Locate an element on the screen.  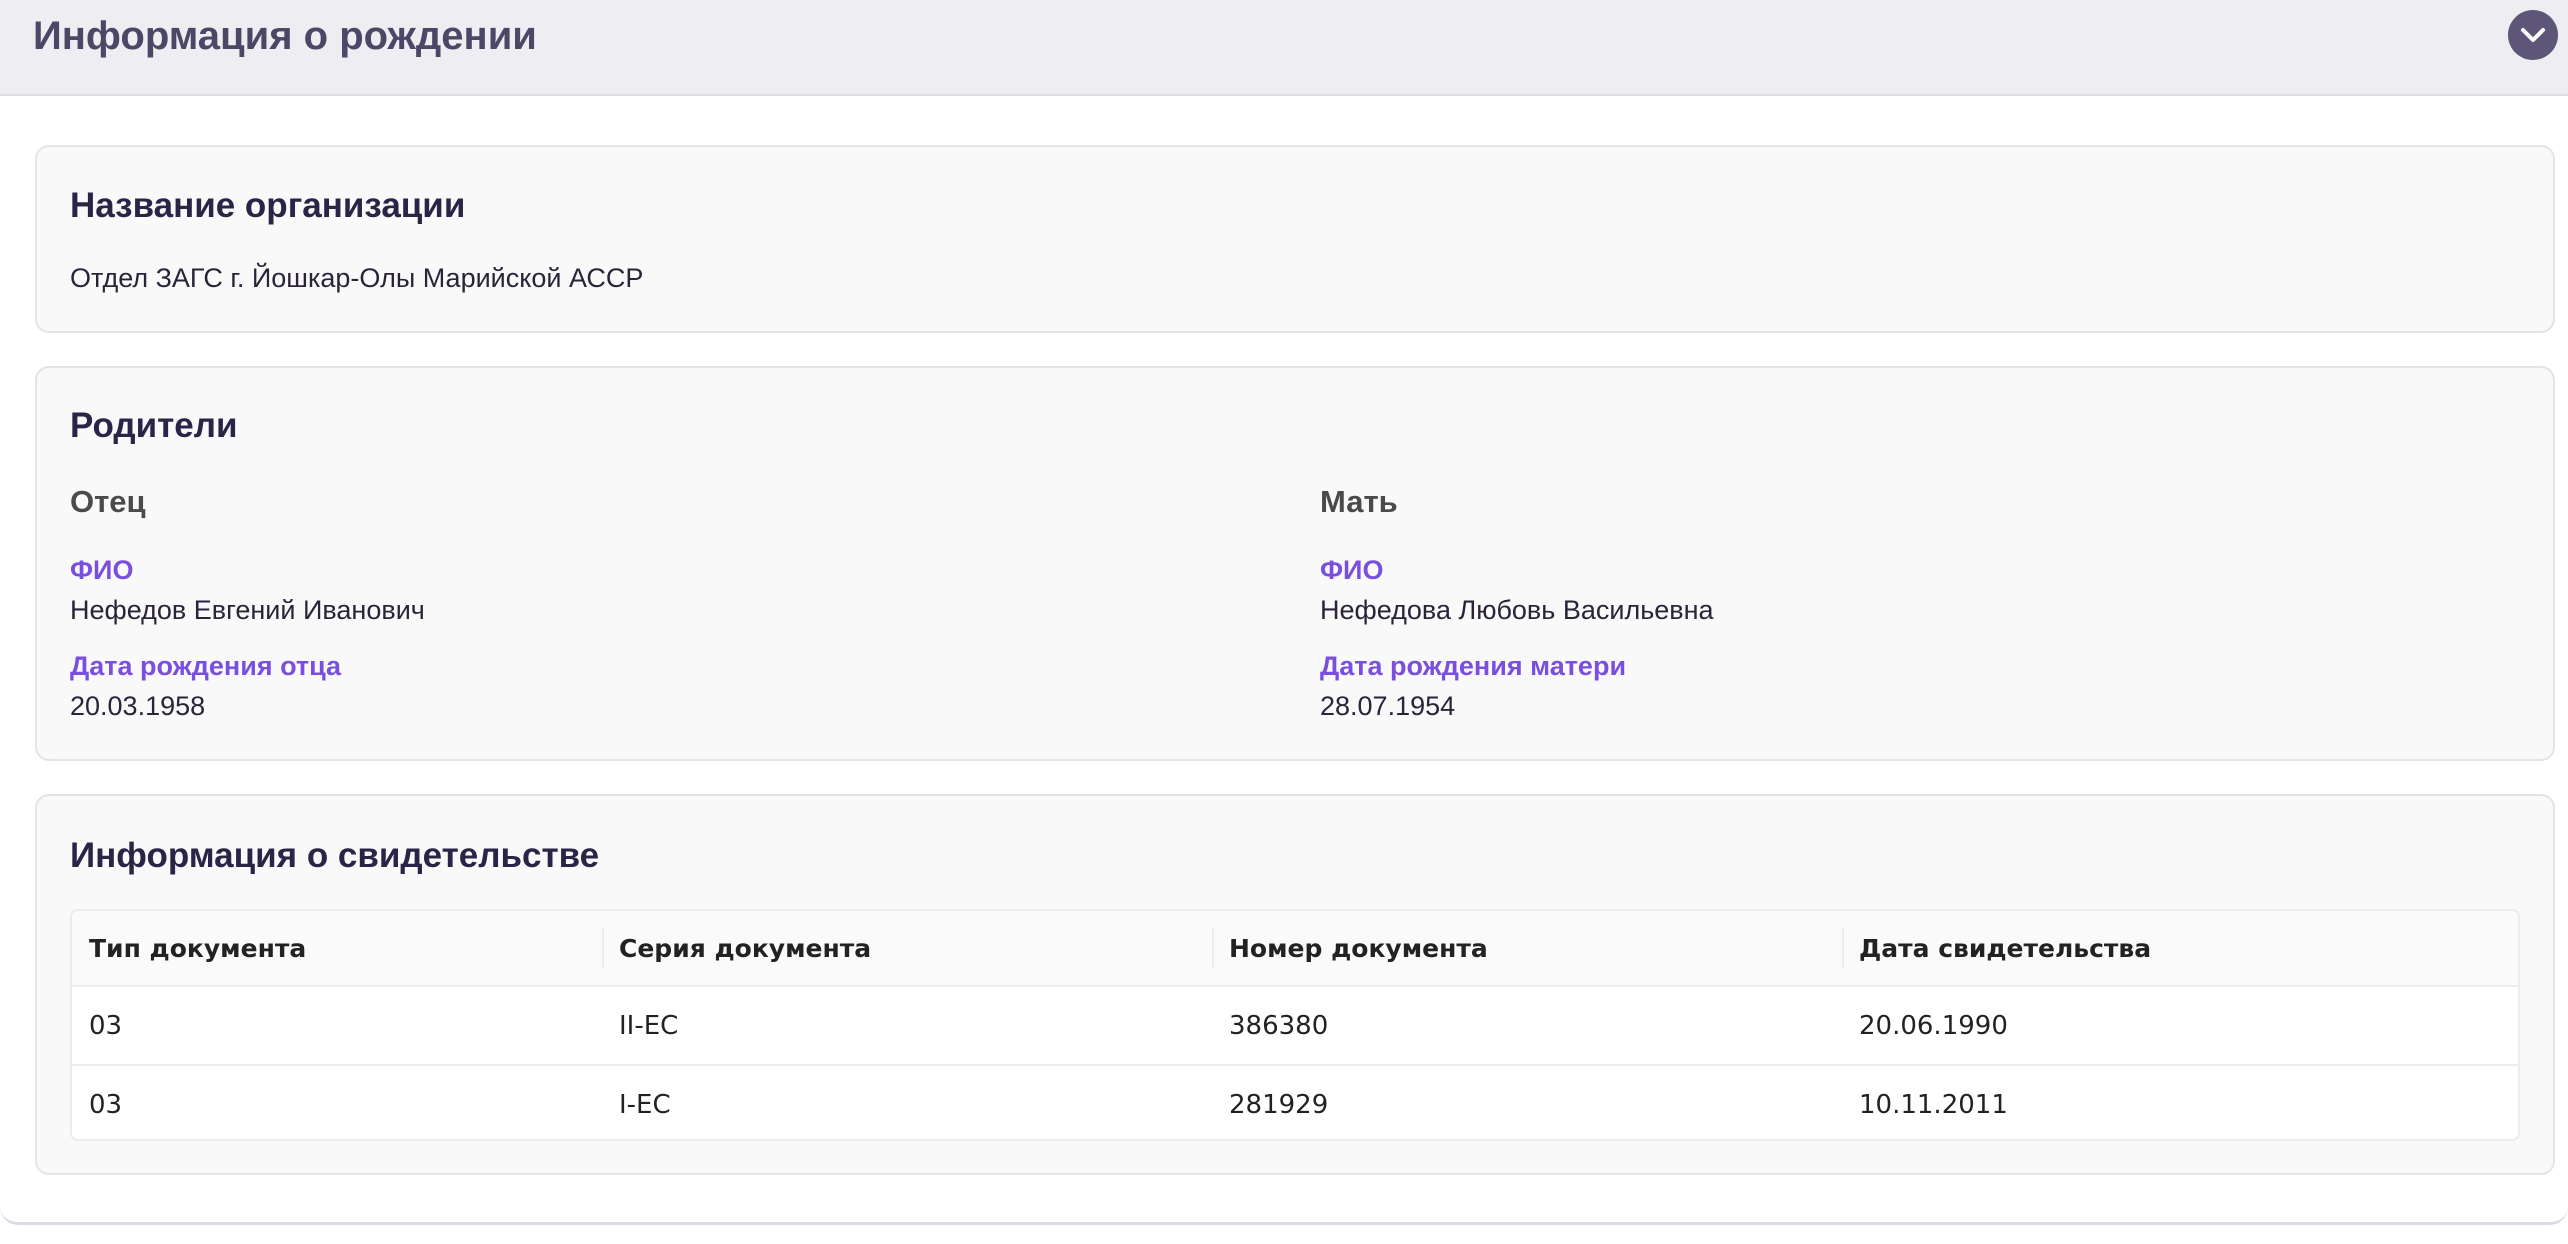
accordion-header: Информация о рождении is located at coordinates (1284, 48).